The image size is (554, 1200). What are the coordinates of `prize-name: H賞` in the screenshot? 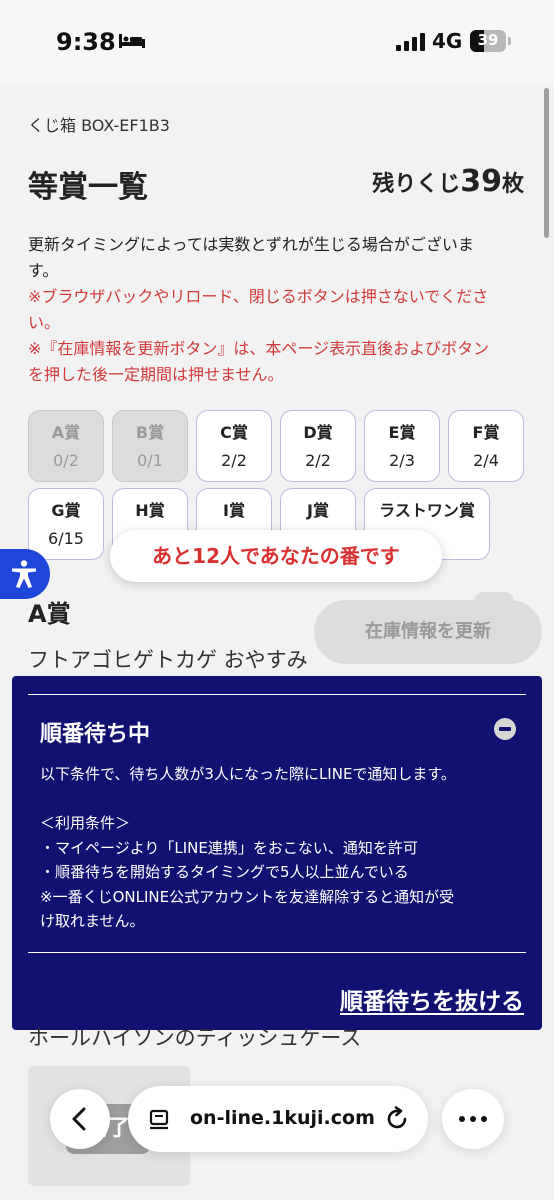 It's located at (150, 510).